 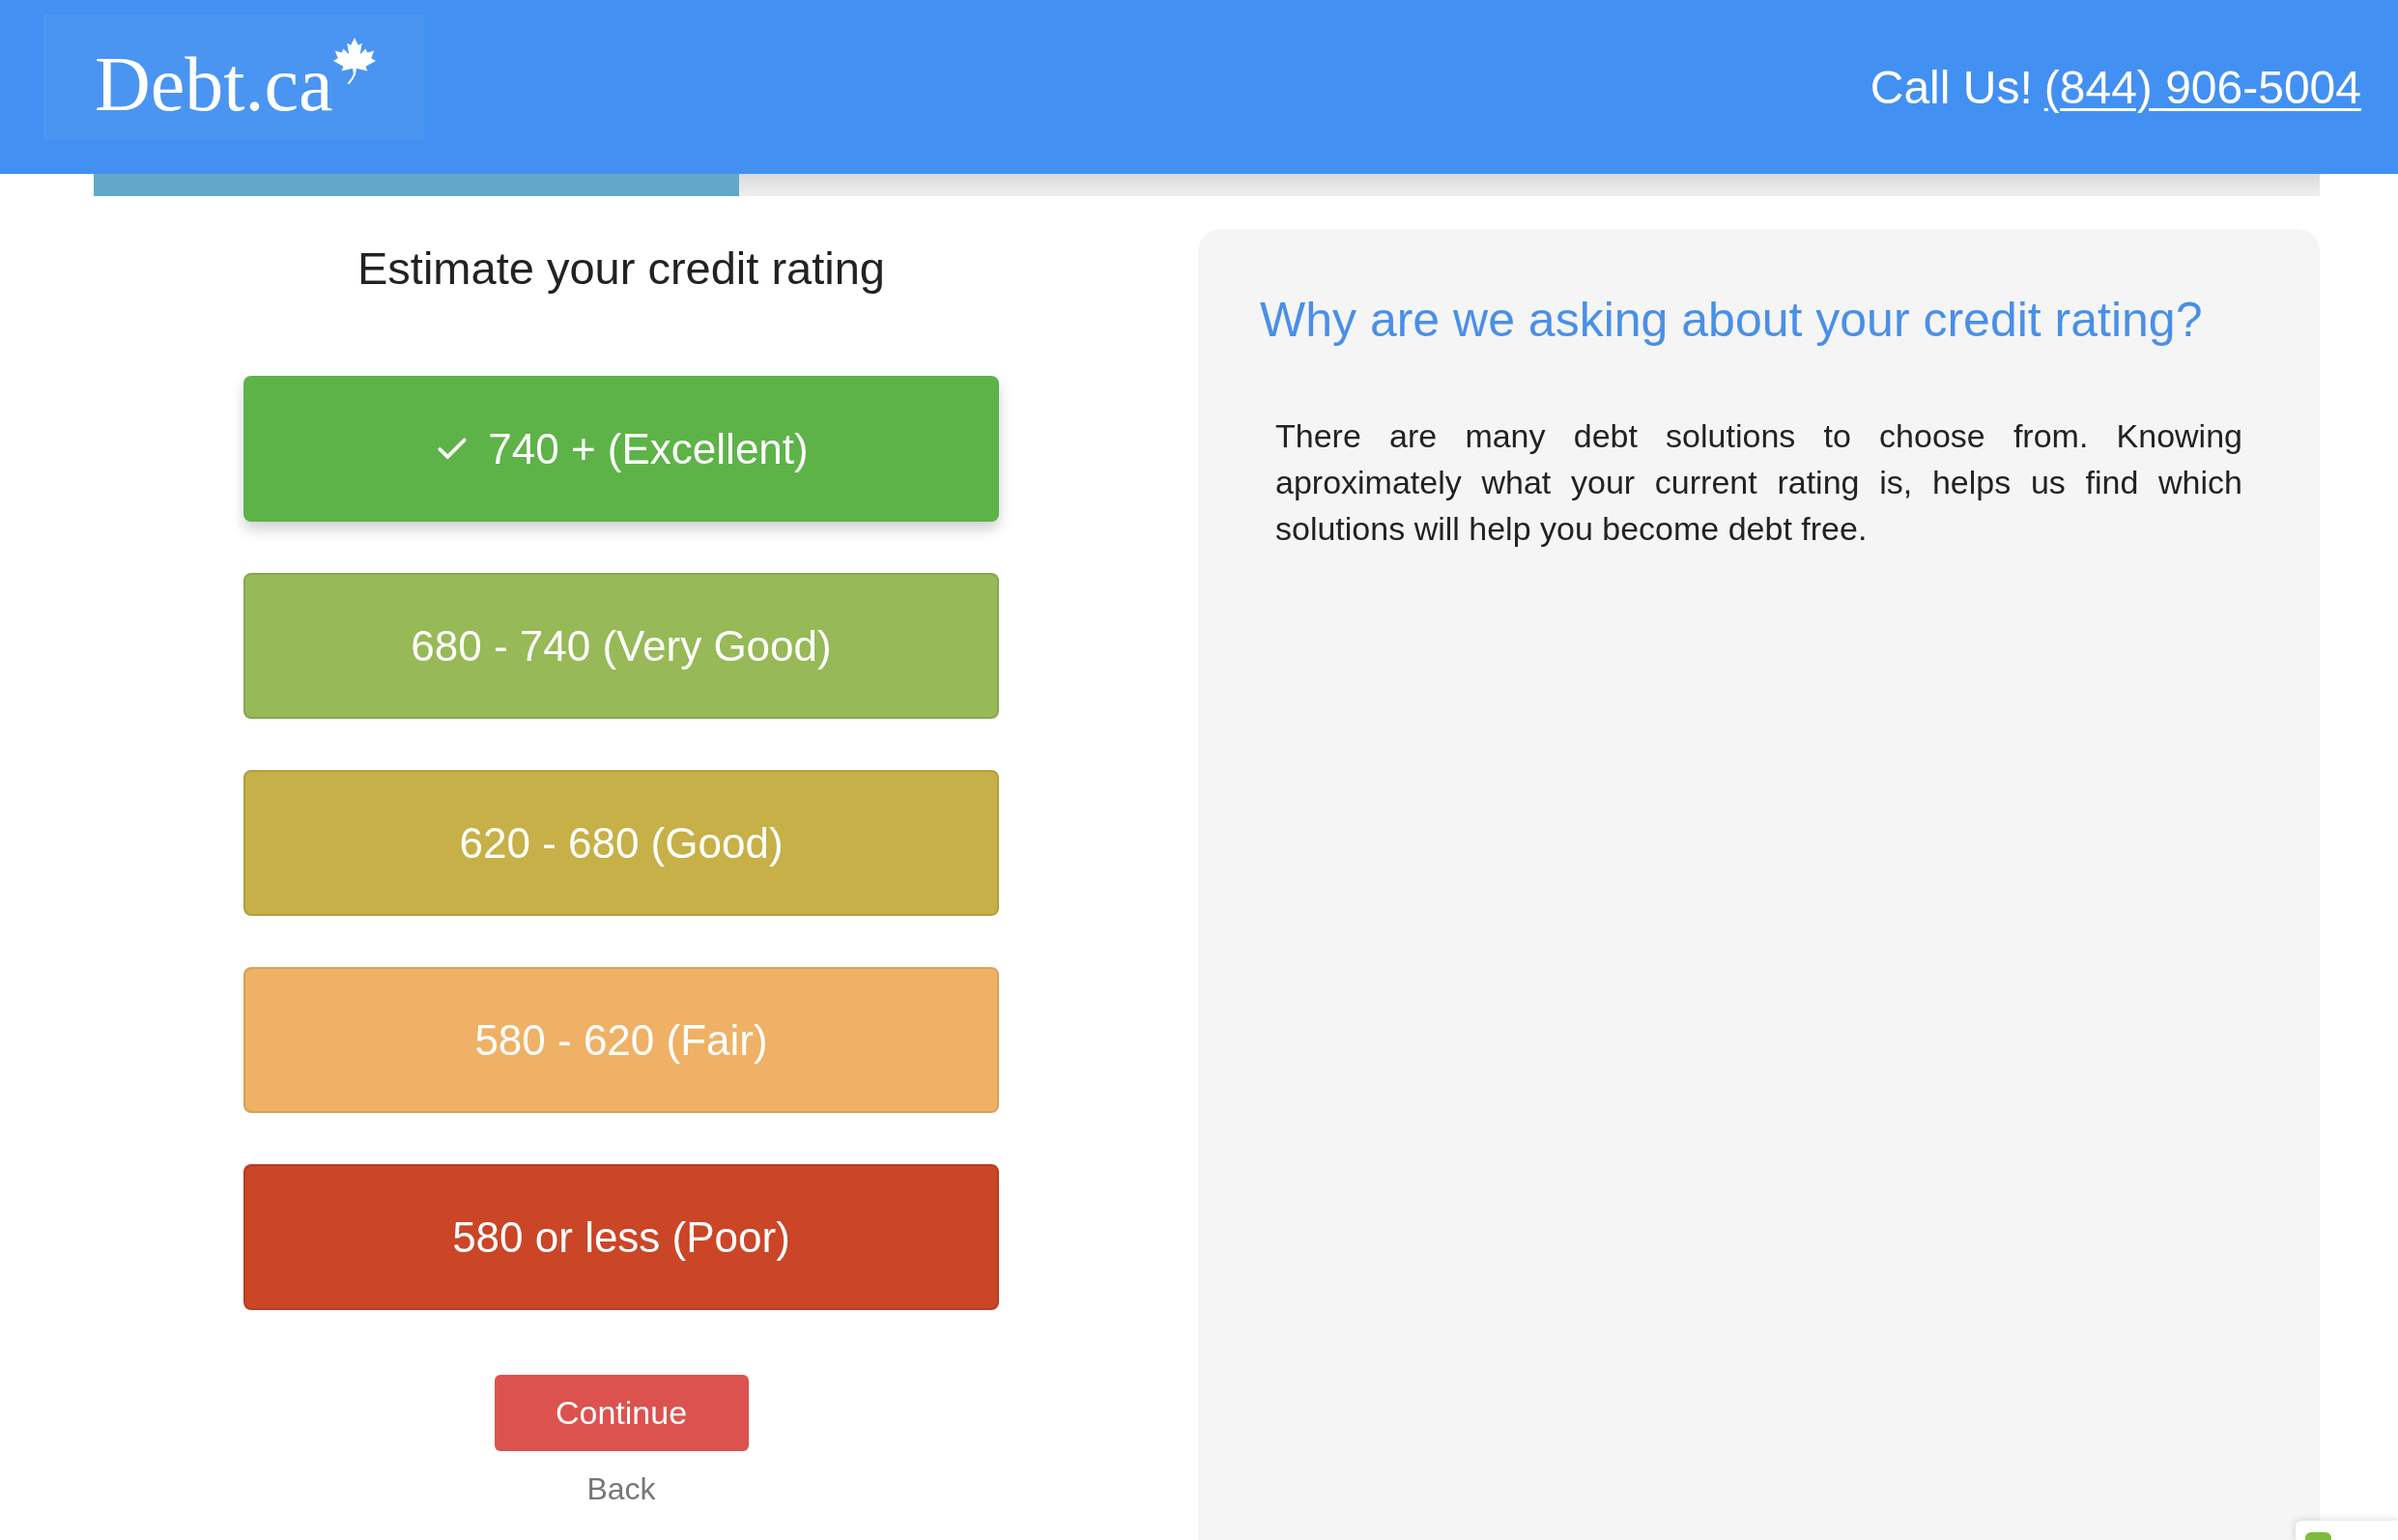 I want to click on info-text: There are many debt solutions to choose from. Knowing aproximately what your current rating is, helps us find which solutions will help you become debt free., so click(x=1758, y=482).